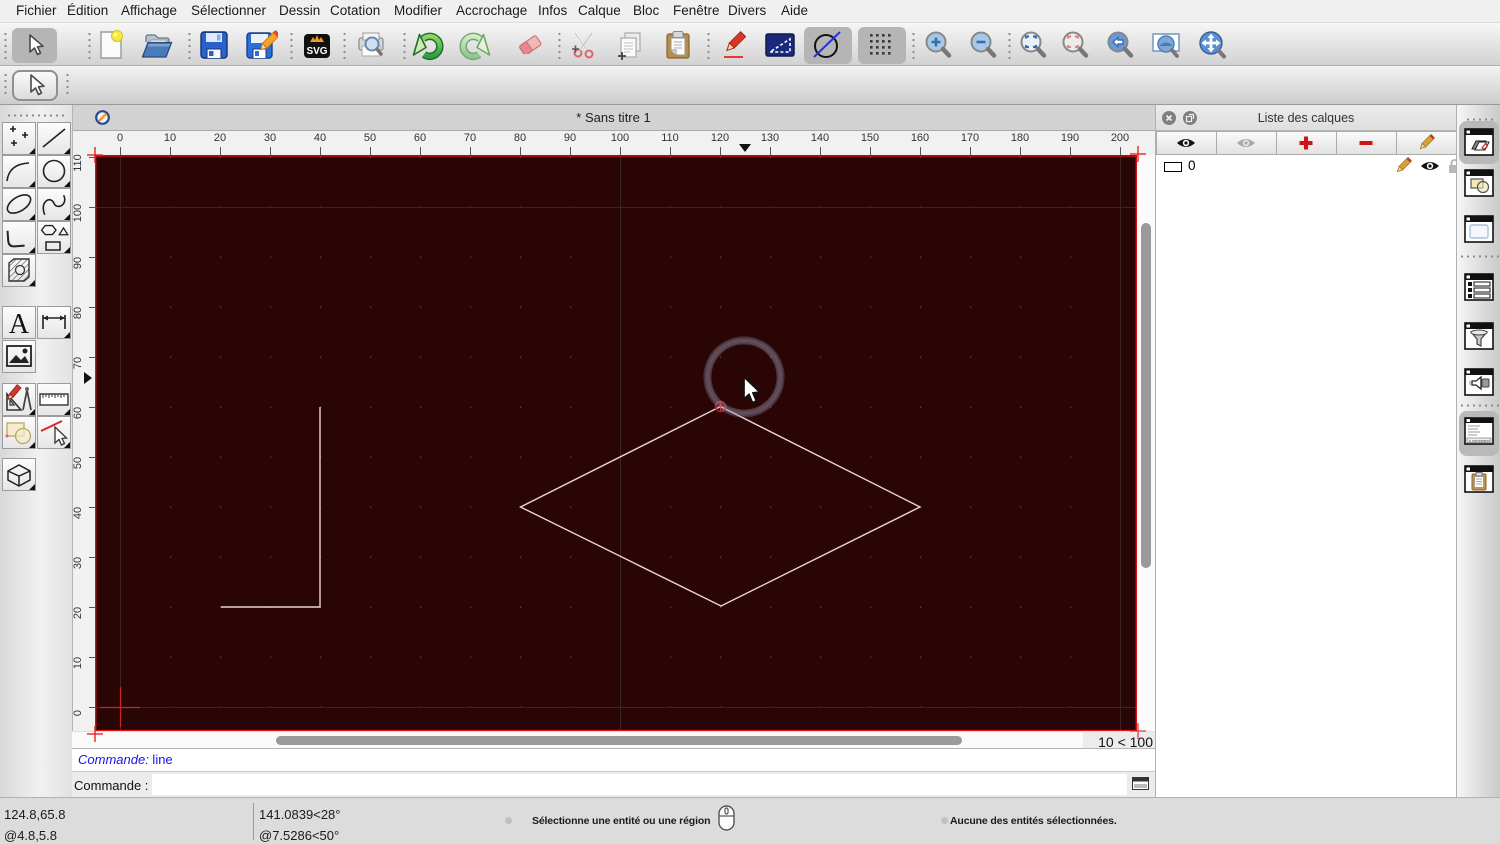 The image size is (1500, 844). I want to click on svg-text: SVG, so click(316, 51).